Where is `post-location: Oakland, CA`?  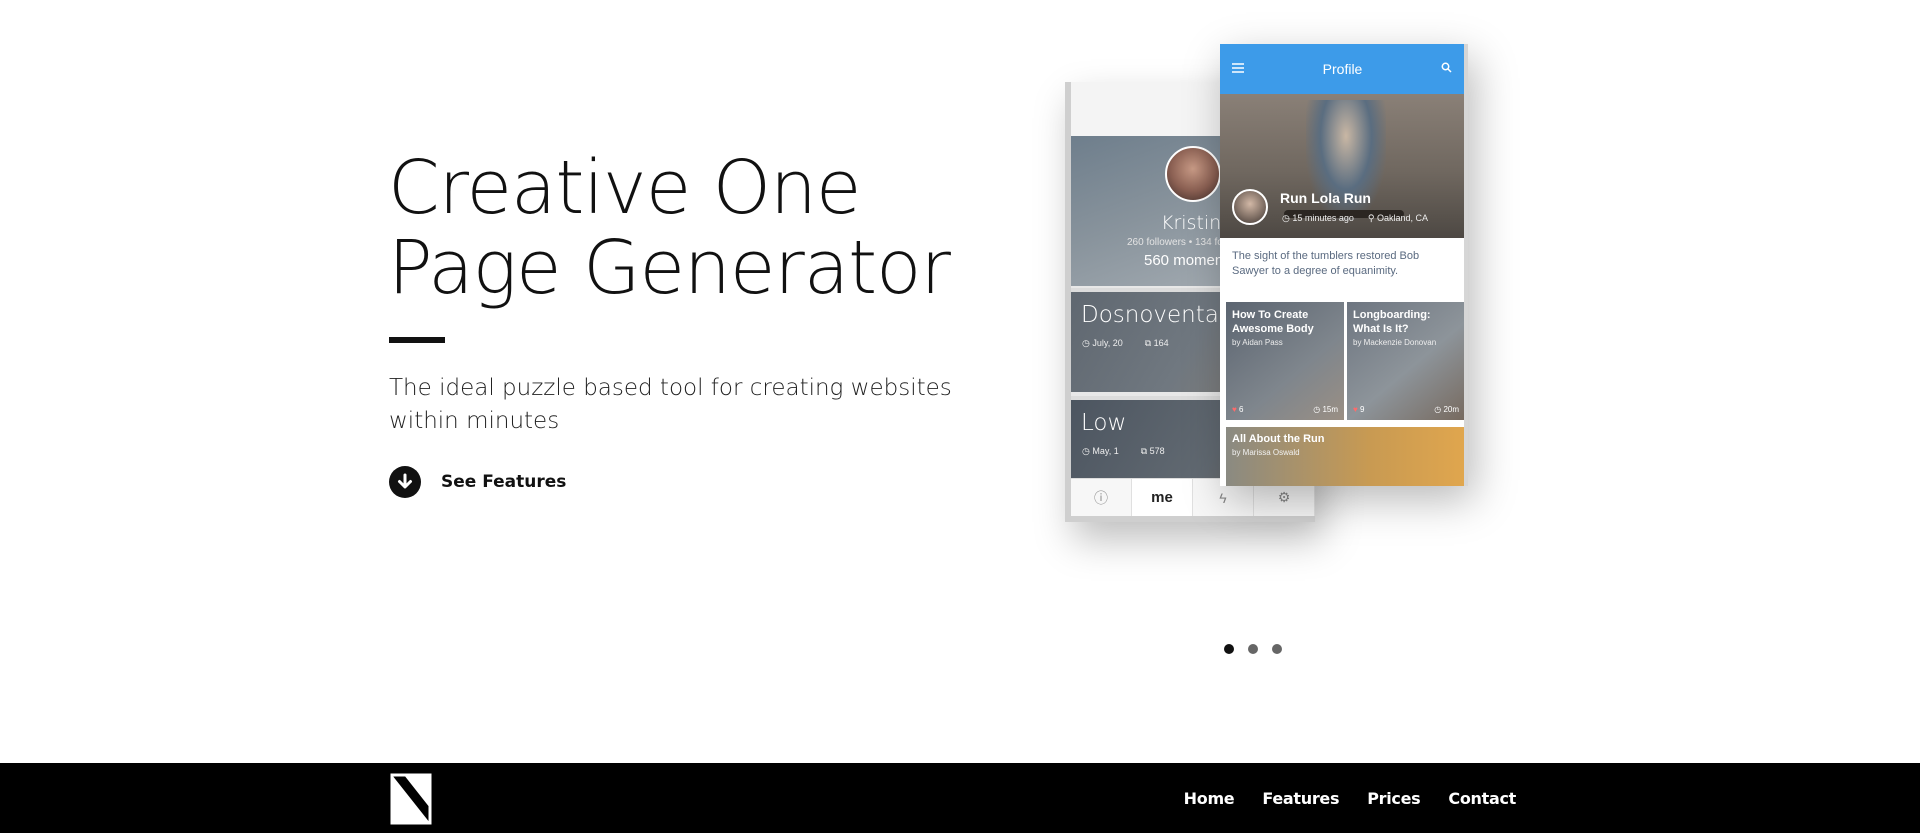
post-location: Oakland, CA is located at coordinates (1403, 218).